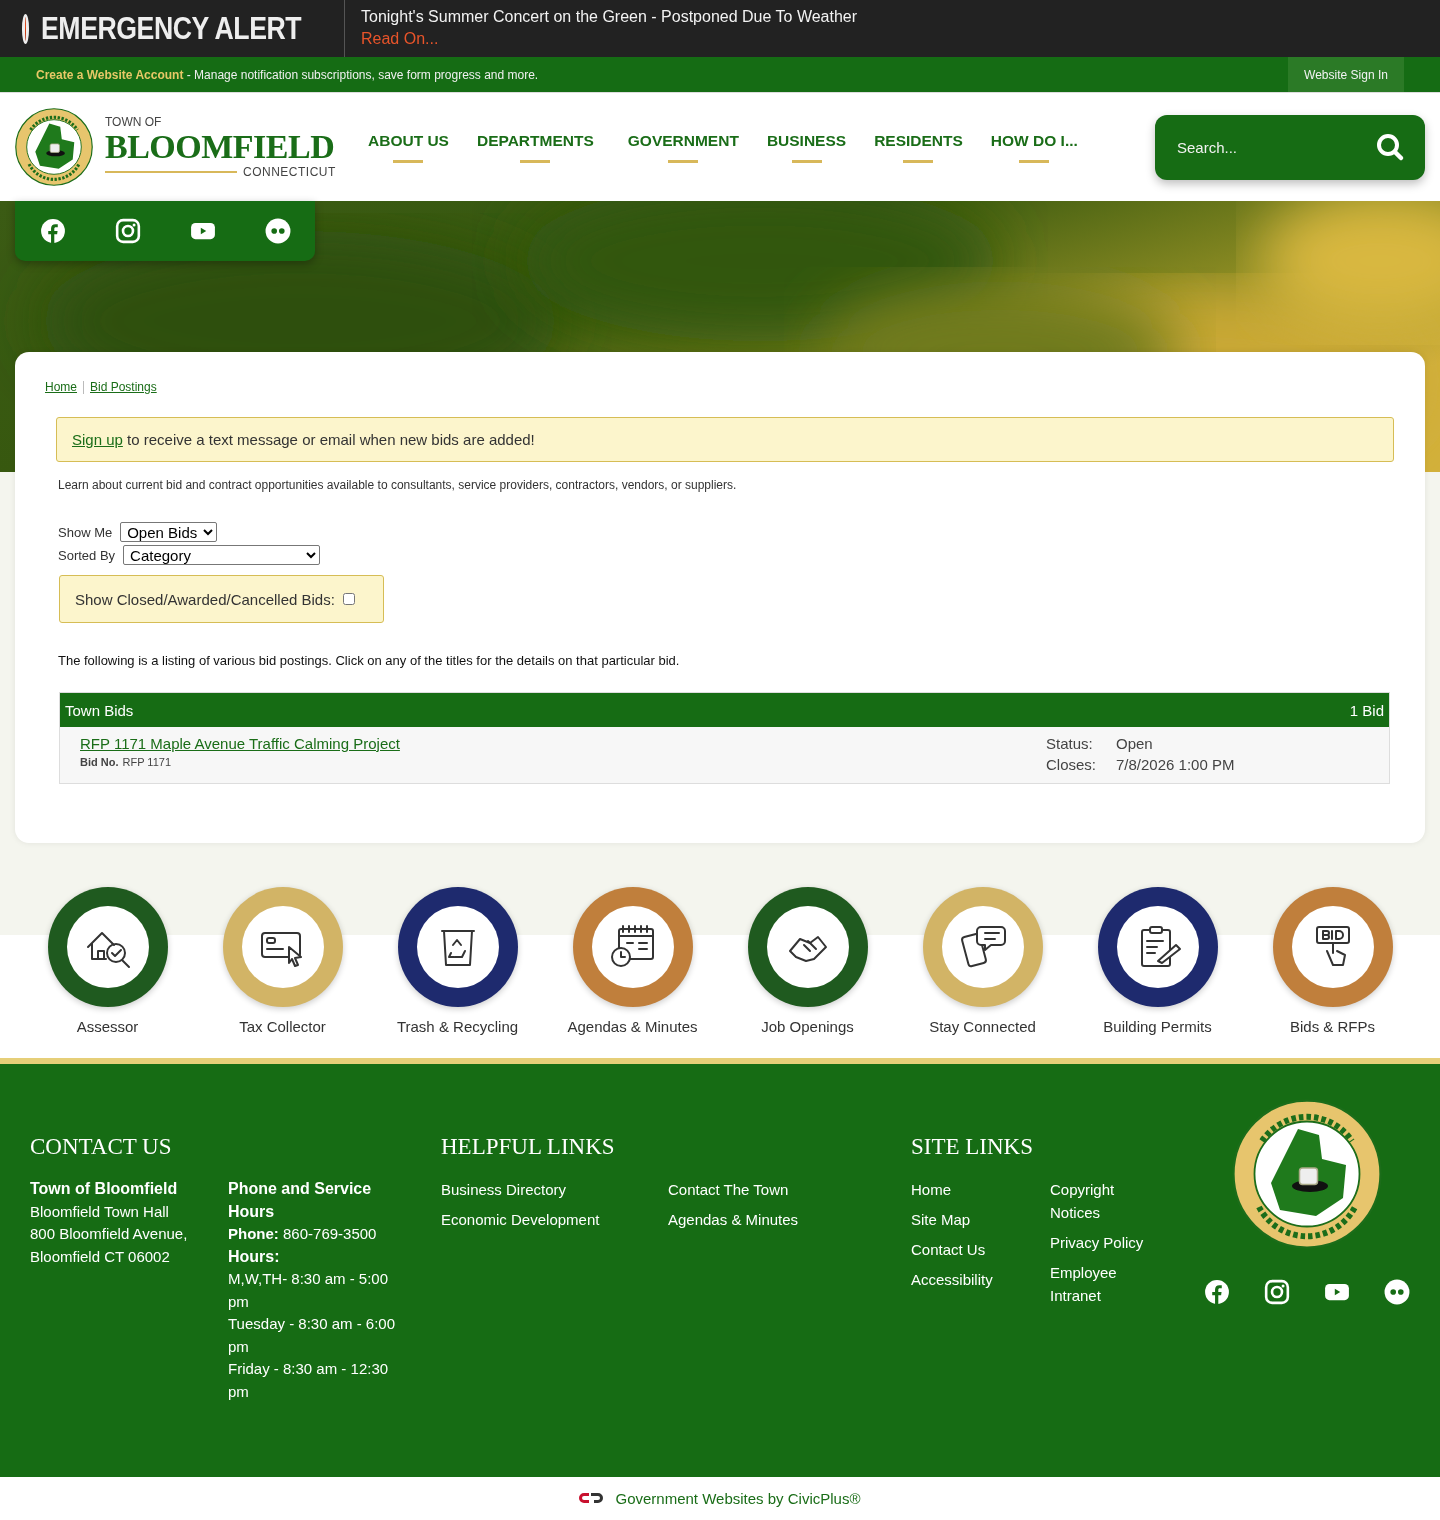 Image resolution: width=1440 pixels, height=1520 pixels. What do you see at coordinates (1157, 972) in the screenshot?
I see `quick-link: Building Permits` at bounding box center [1157, 972].